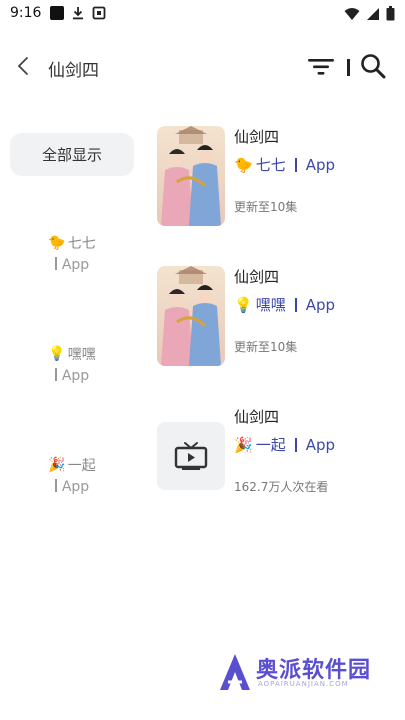  I want to click on tv-placeholder, so click(191, 456).